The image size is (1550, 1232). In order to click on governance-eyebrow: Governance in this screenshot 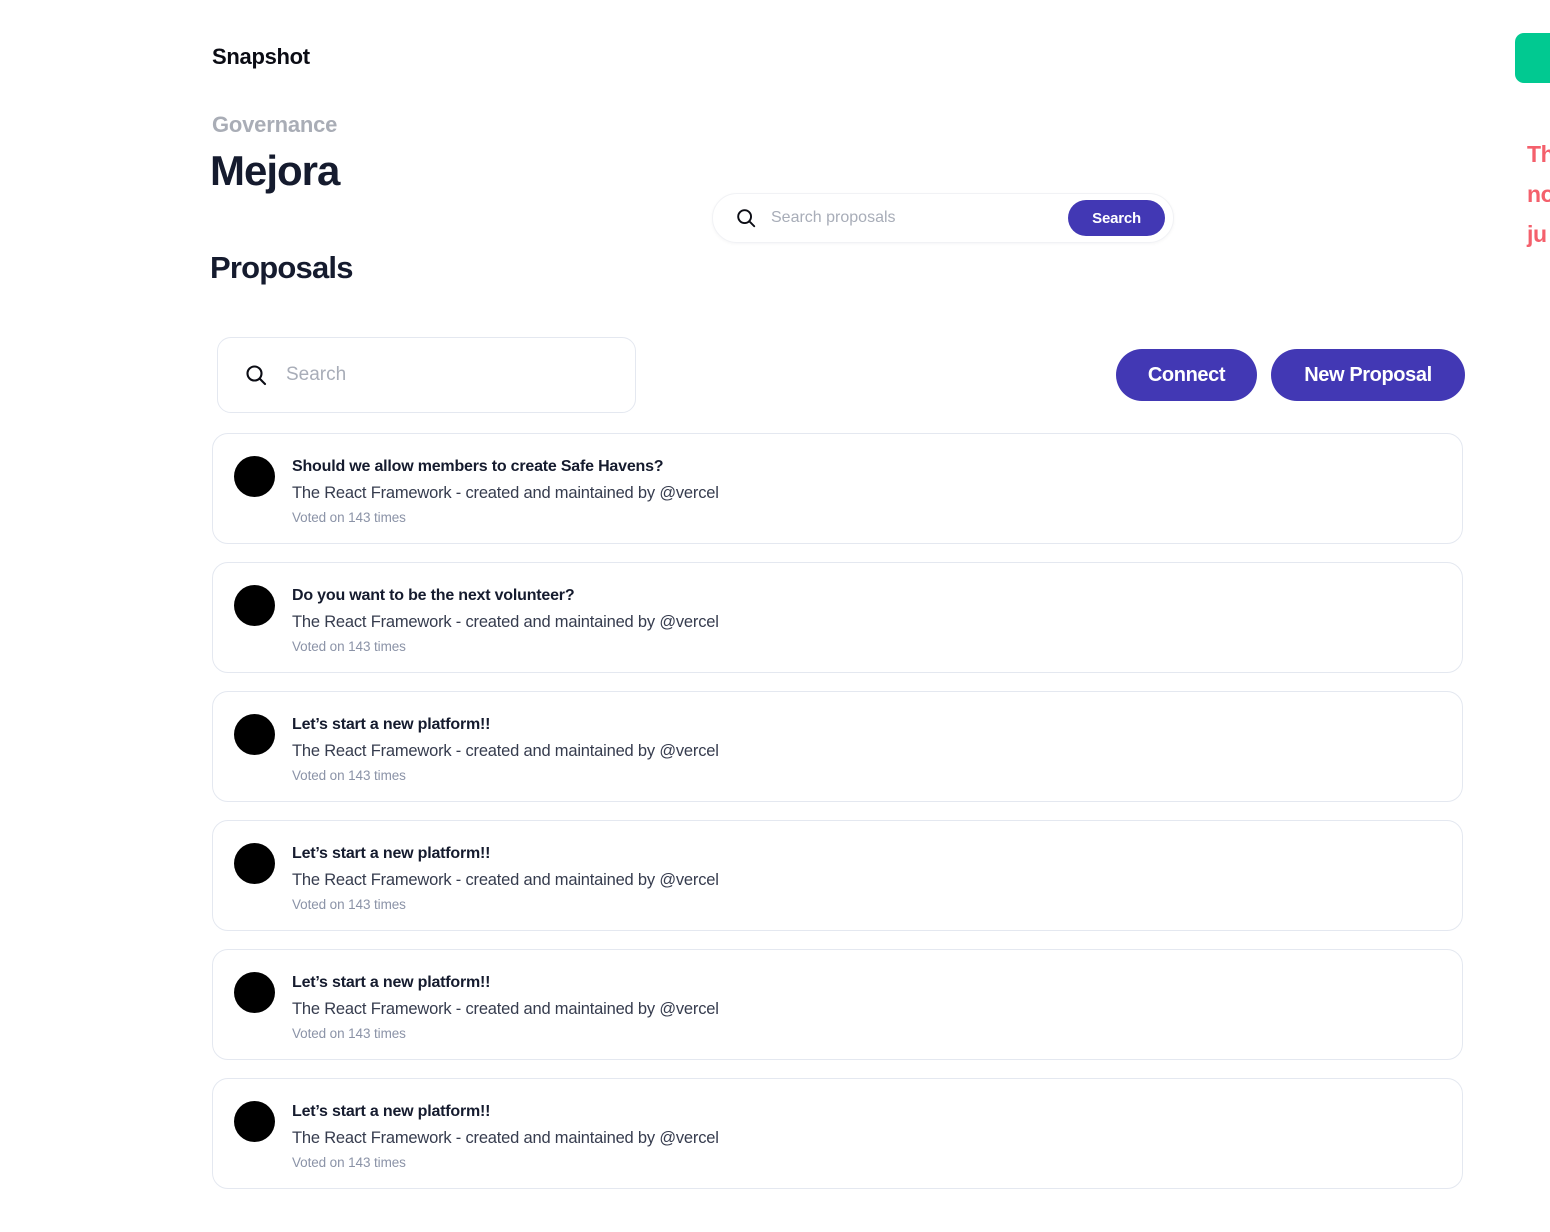, I will do `click(275, 124)`.